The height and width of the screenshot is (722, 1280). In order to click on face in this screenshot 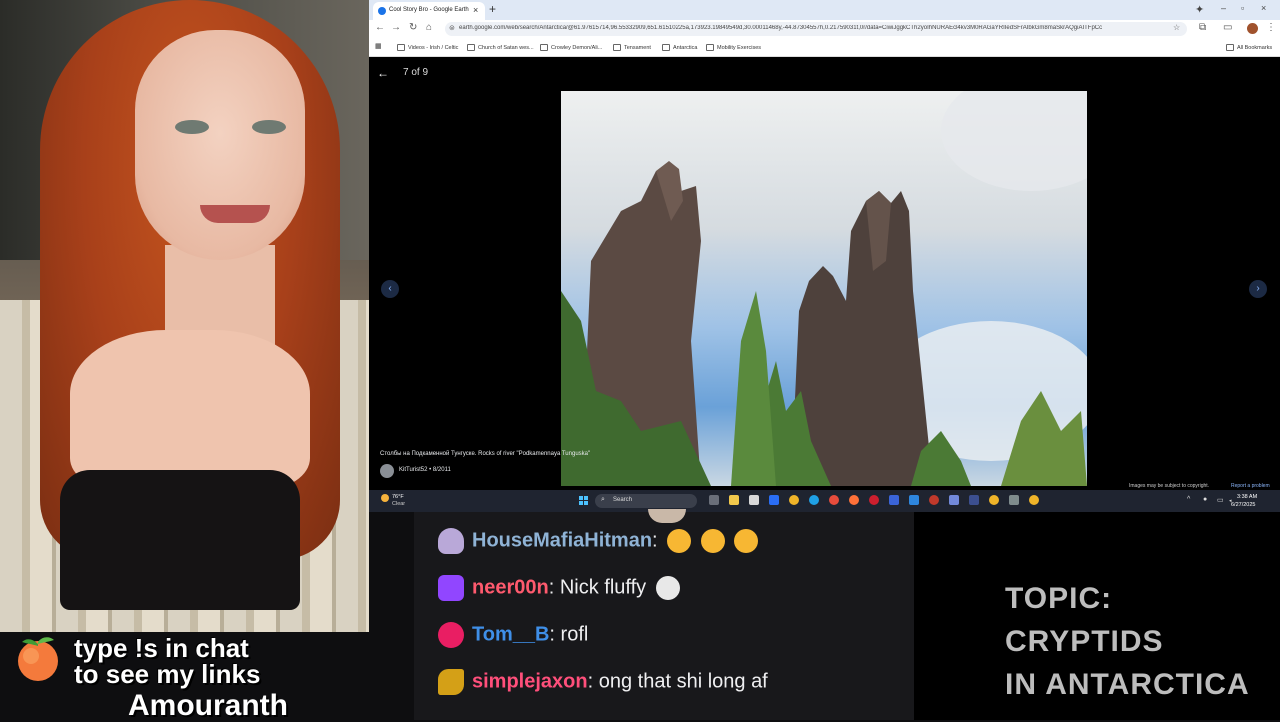, I will do `click(220, 145)`.